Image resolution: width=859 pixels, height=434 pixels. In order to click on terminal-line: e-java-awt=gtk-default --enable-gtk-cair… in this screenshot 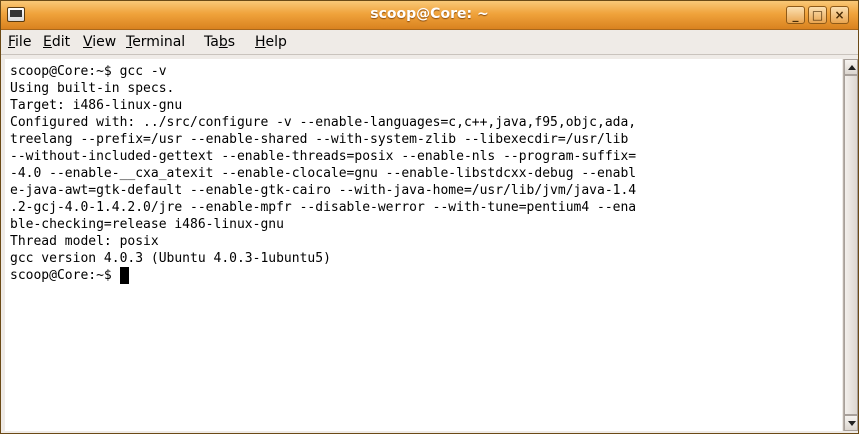, I will do `click(323, 190)`.